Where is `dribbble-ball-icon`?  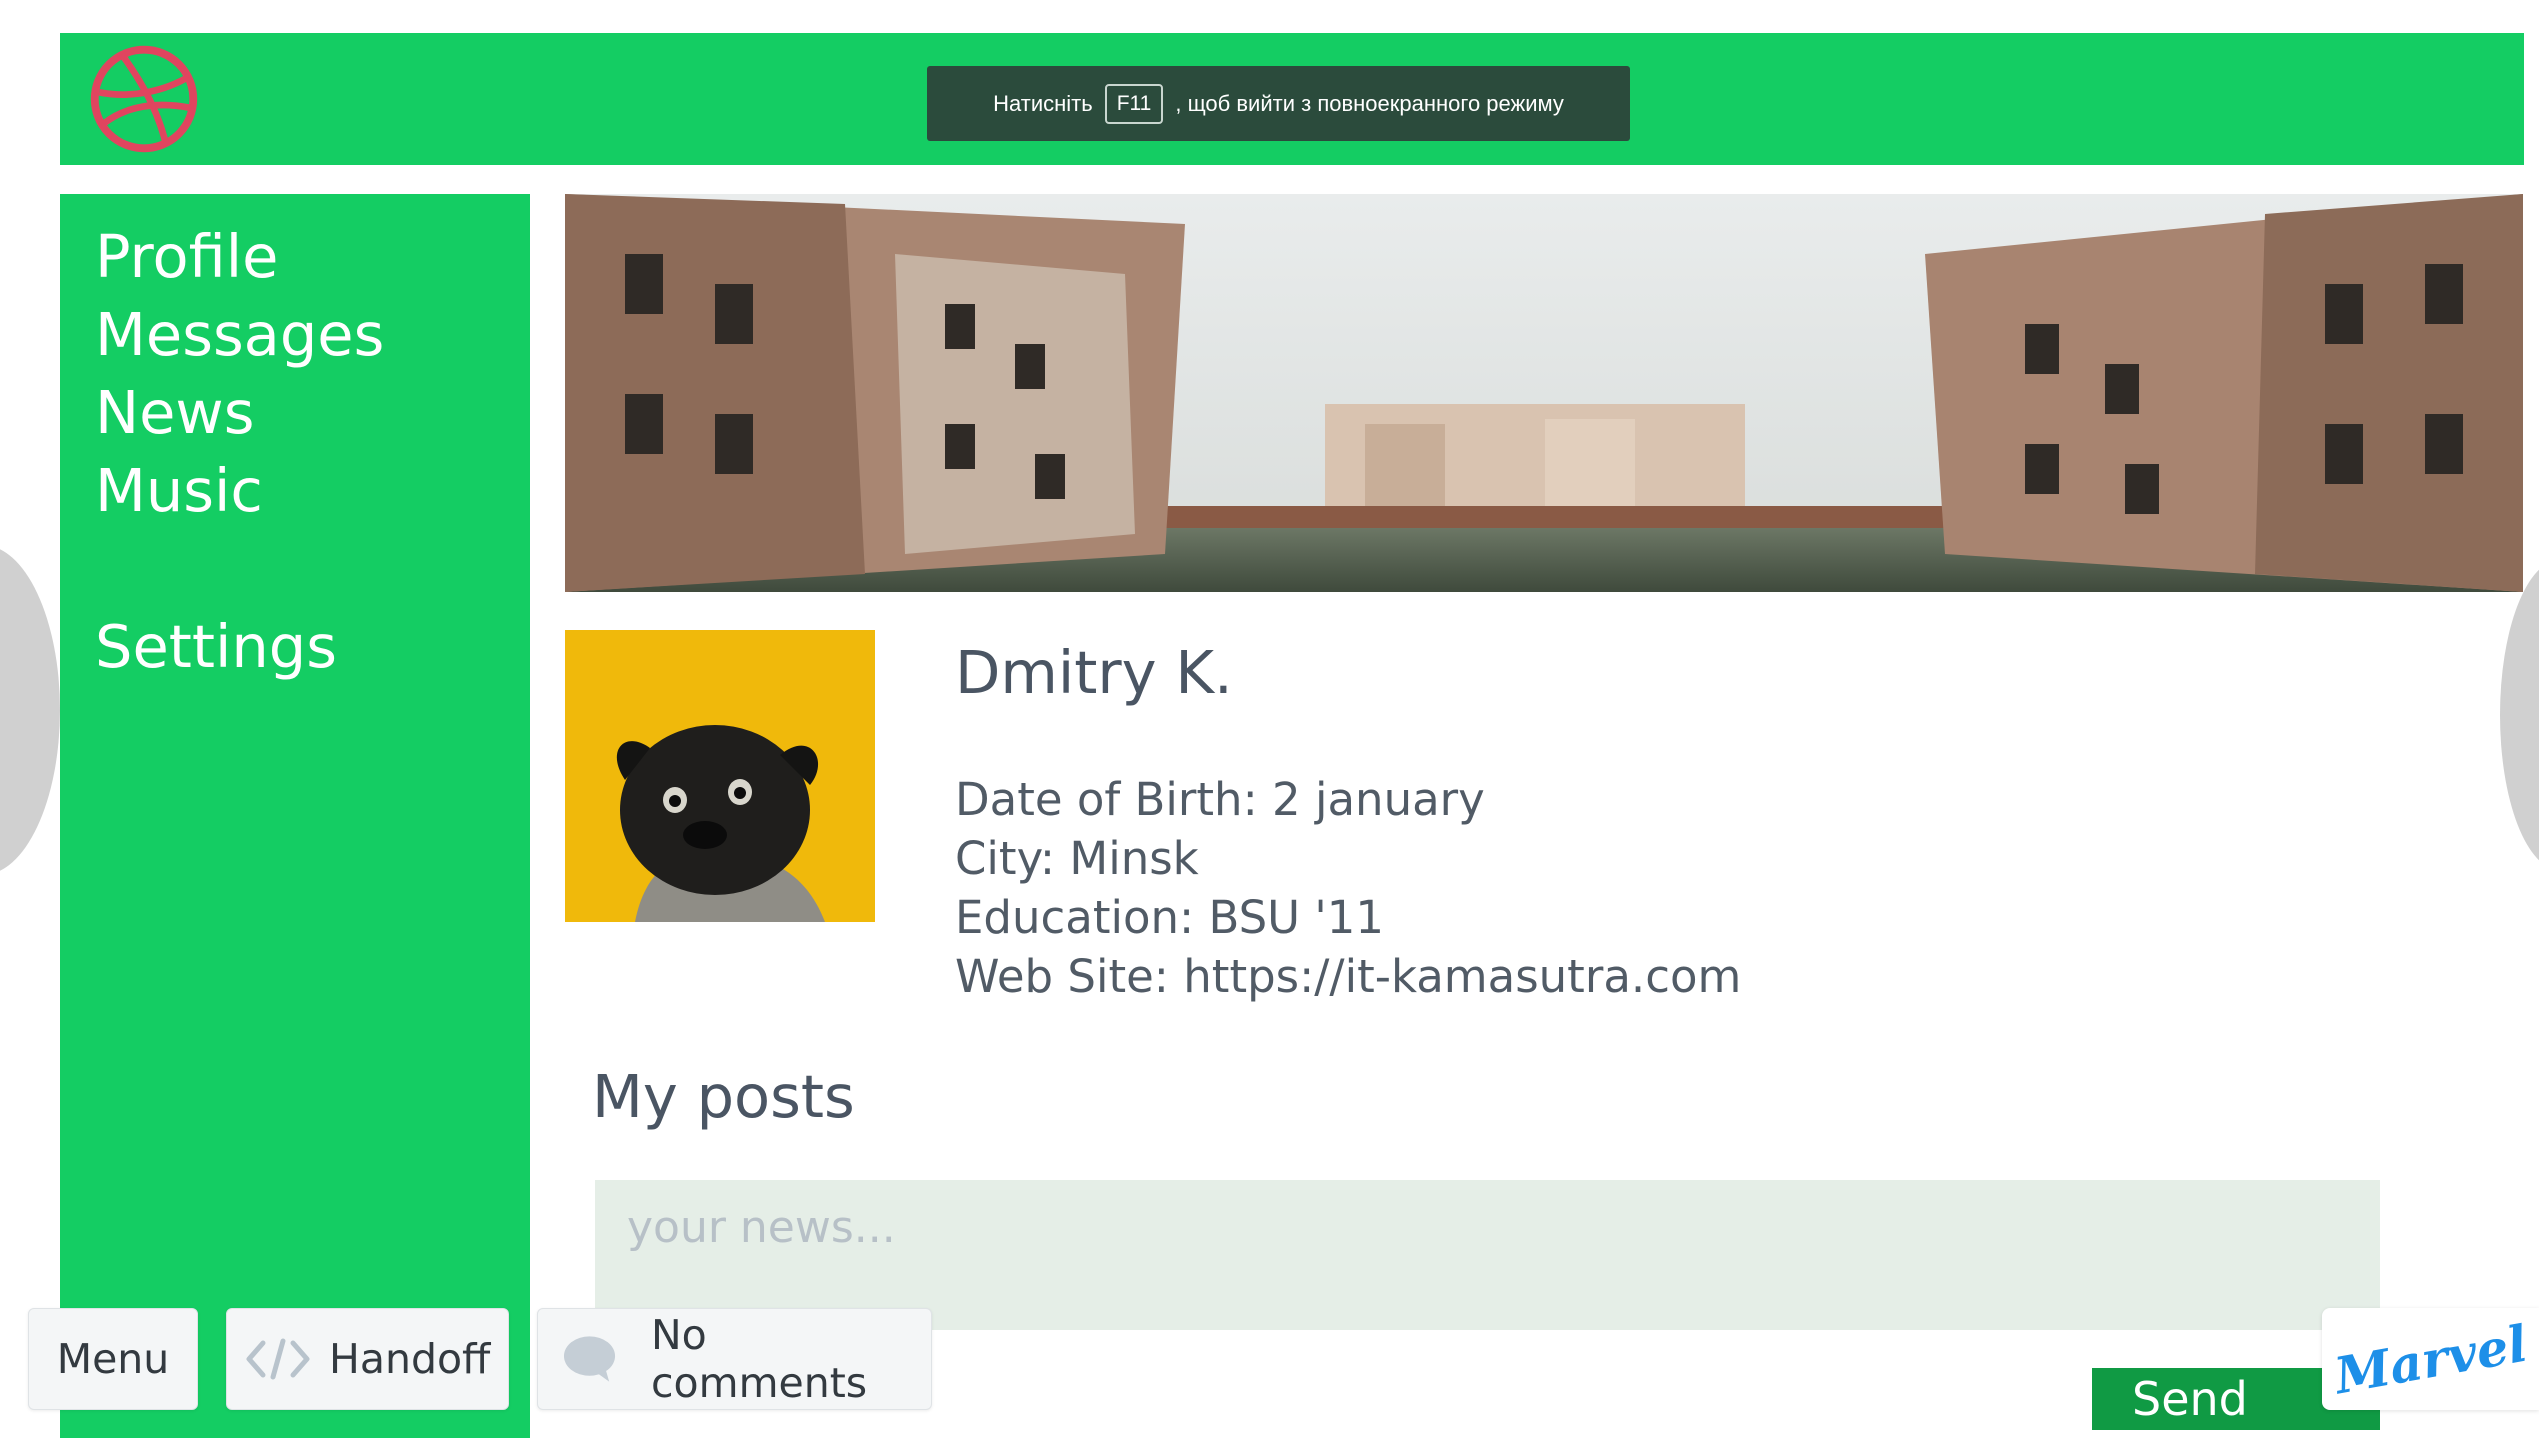 dribbble-ball-icon is located at coordinates (144, 99).